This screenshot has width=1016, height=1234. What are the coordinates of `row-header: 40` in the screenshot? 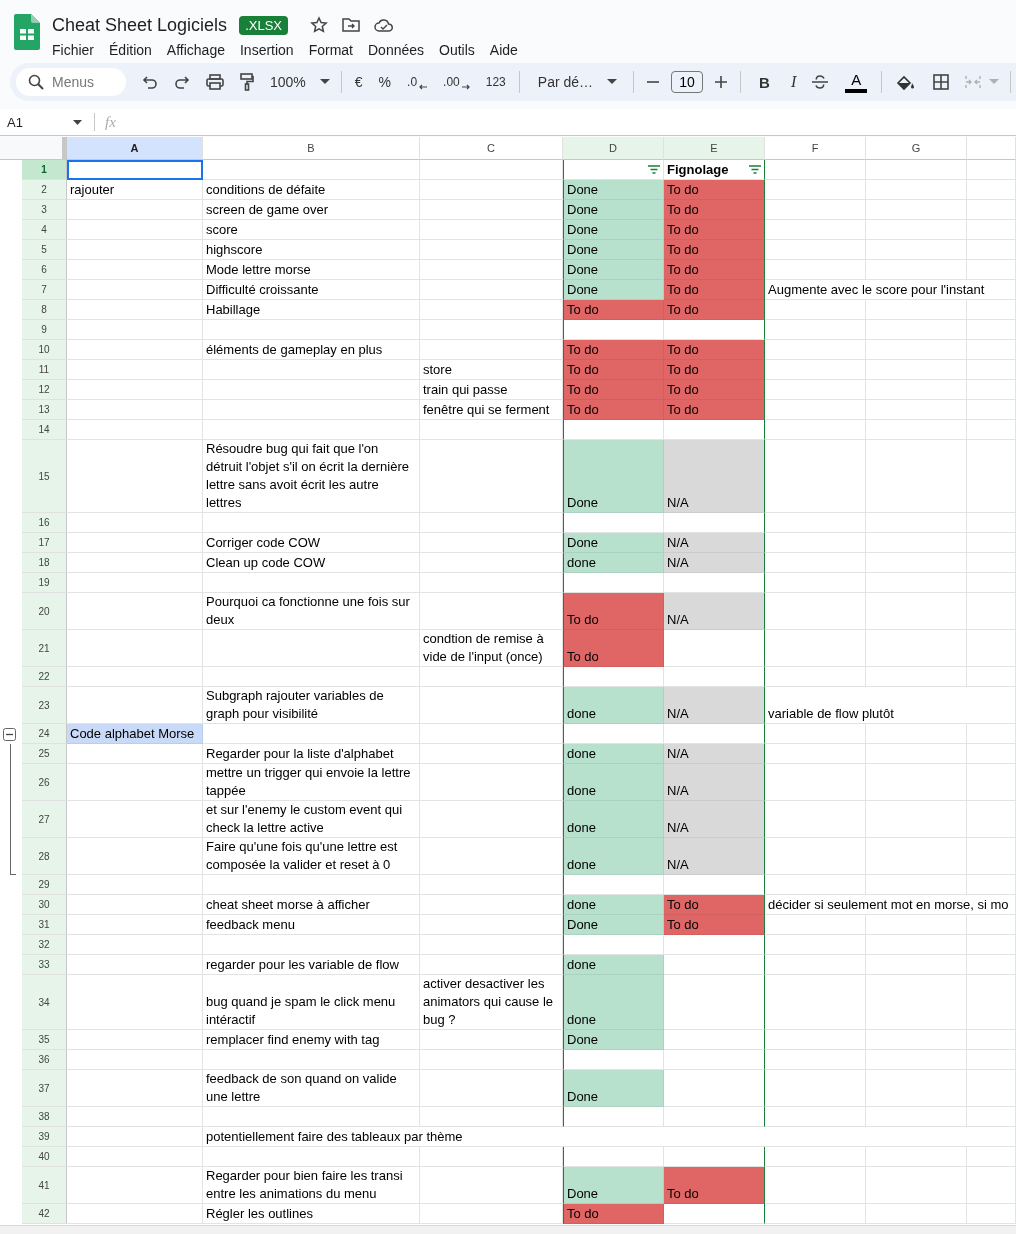 It's located at (44, 1157).